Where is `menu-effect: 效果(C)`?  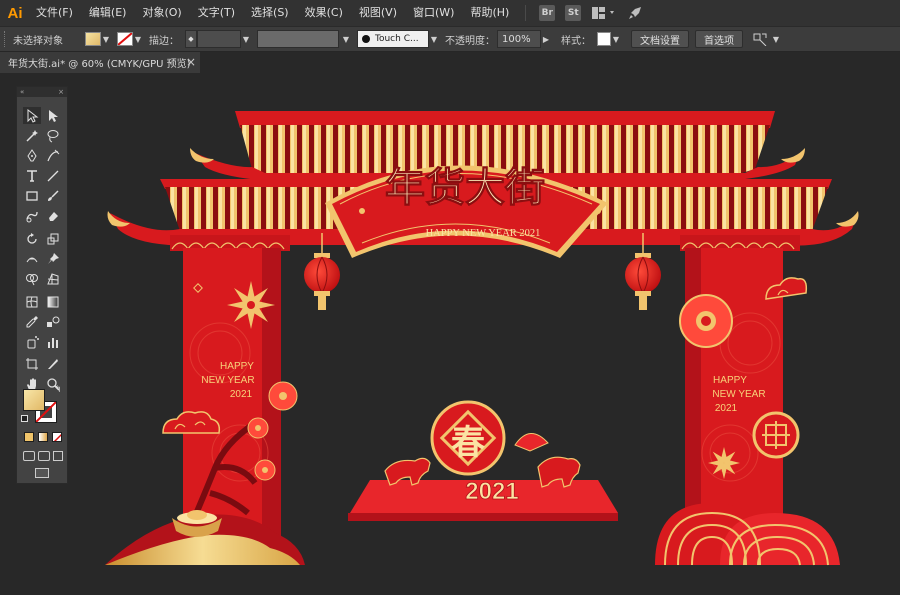 menu-effect: 效果(C) is located at coordinates (324, 13).